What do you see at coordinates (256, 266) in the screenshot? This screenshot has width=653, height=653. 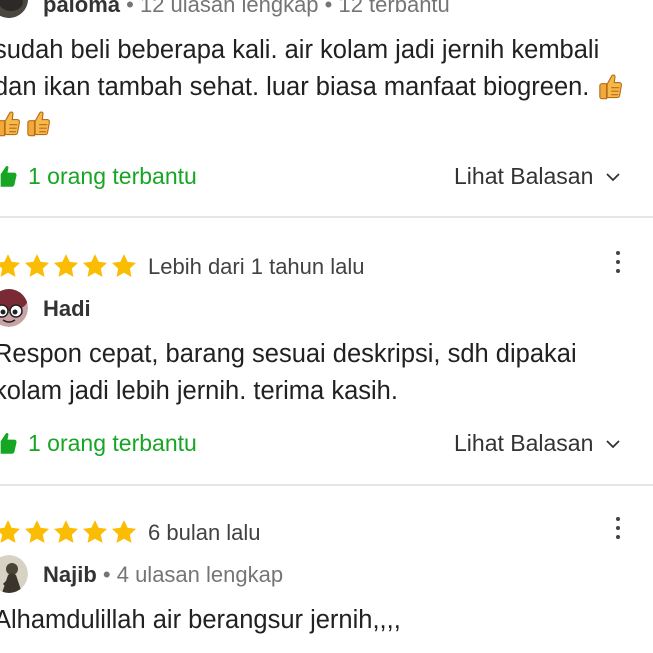 I see `review-date: Lebih dari 1 tahun lalu` at bounding box center [256, 266].